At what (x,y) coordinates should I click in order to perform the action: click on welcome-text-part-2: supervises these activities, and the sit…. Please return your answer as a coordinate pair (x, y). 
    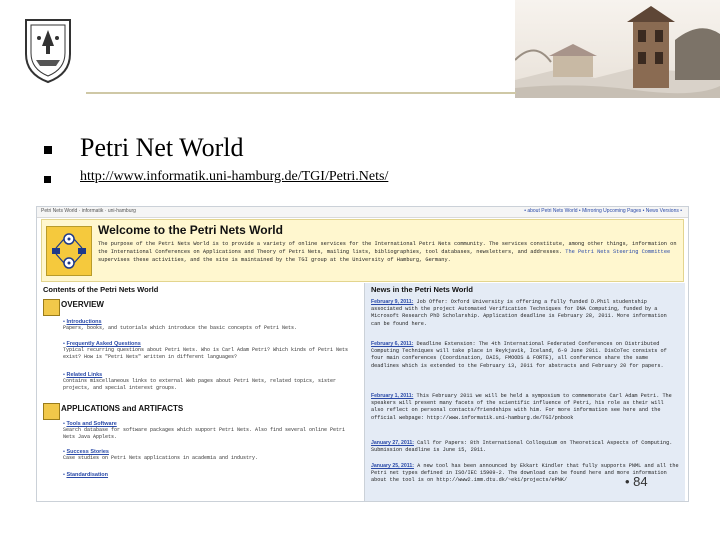
    Looking at the image, I should click on (274, 260).